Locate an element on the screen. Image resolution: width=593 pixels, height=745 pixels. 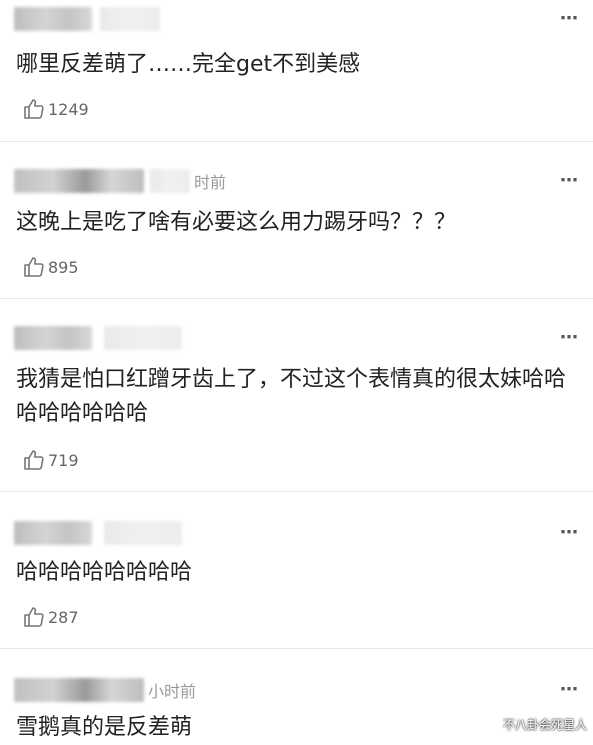
like-button: 895 is located at coordinates (50, 267).